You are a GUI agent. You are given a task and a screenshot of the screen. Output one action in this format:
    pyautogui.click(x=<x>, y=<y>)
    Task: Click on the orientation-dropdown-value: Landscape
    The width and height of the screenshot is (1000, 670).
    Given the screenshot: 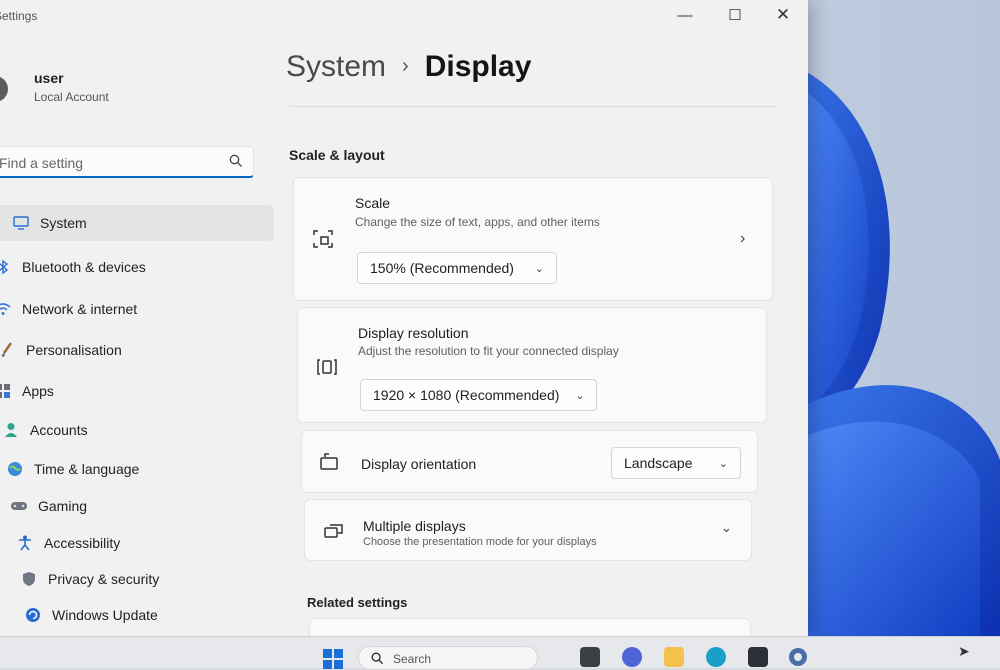 What is the action you would take?
    pyautogui.click(x=658, y=463)
    